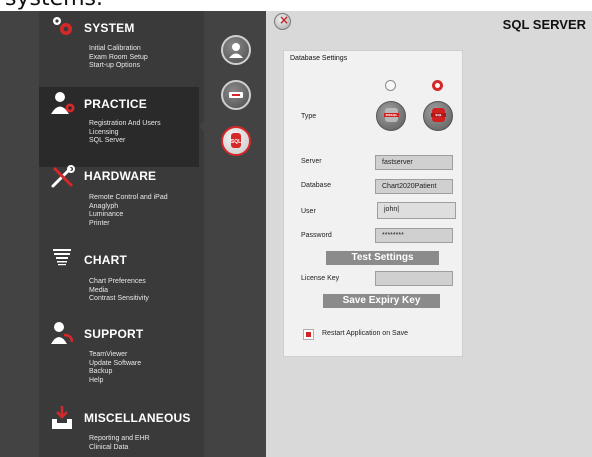  I want to click on close-button: ×, so click(282, 21).